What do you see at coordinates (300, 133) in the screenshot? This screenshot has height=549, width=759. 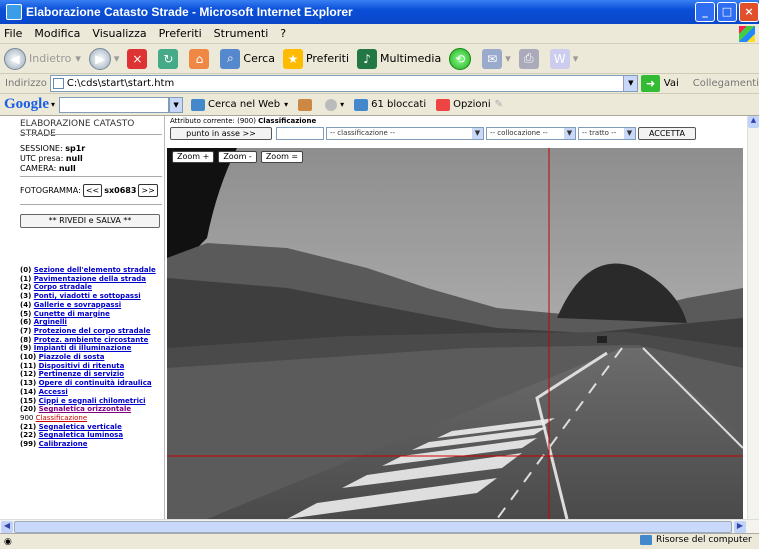 I see `axis-point-input` at bounding box center [300, 133].